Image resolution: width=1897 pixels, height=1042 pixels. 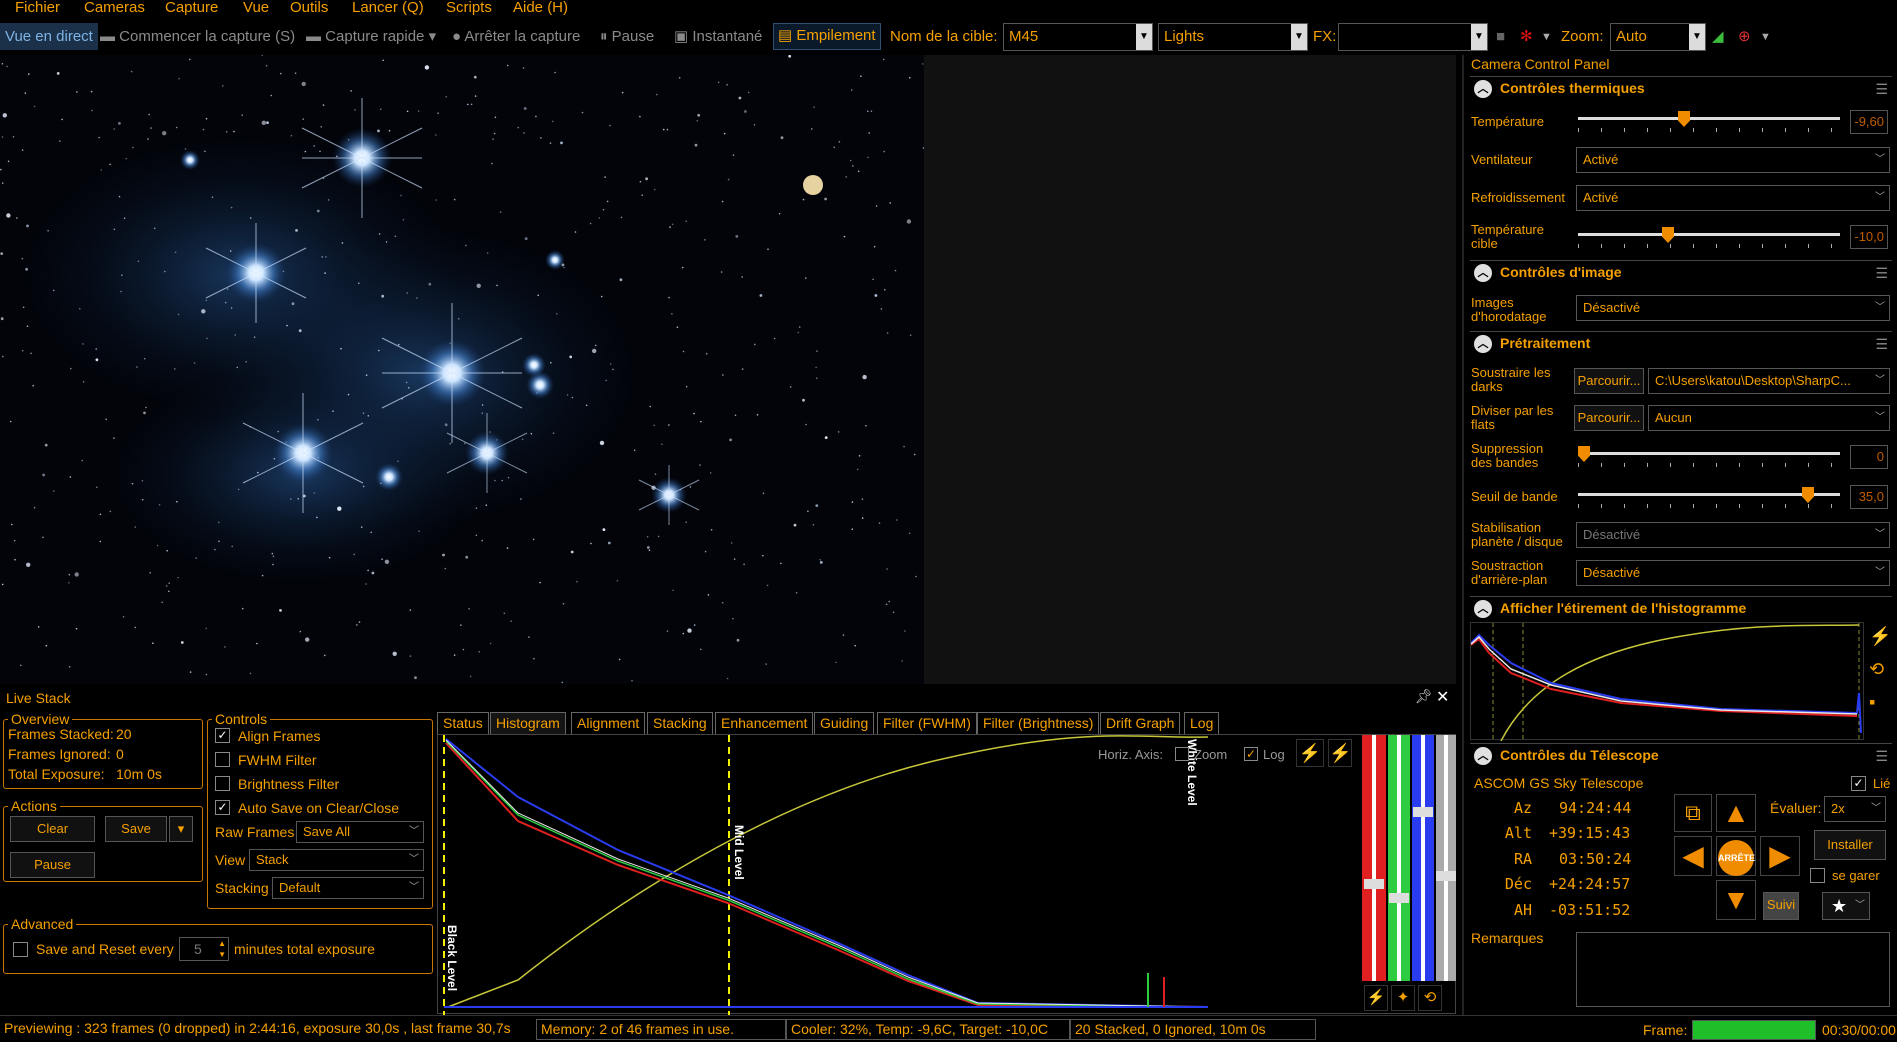 I want to click on raw-frames-select: Save All ﹀, so click(x=360, y=832).